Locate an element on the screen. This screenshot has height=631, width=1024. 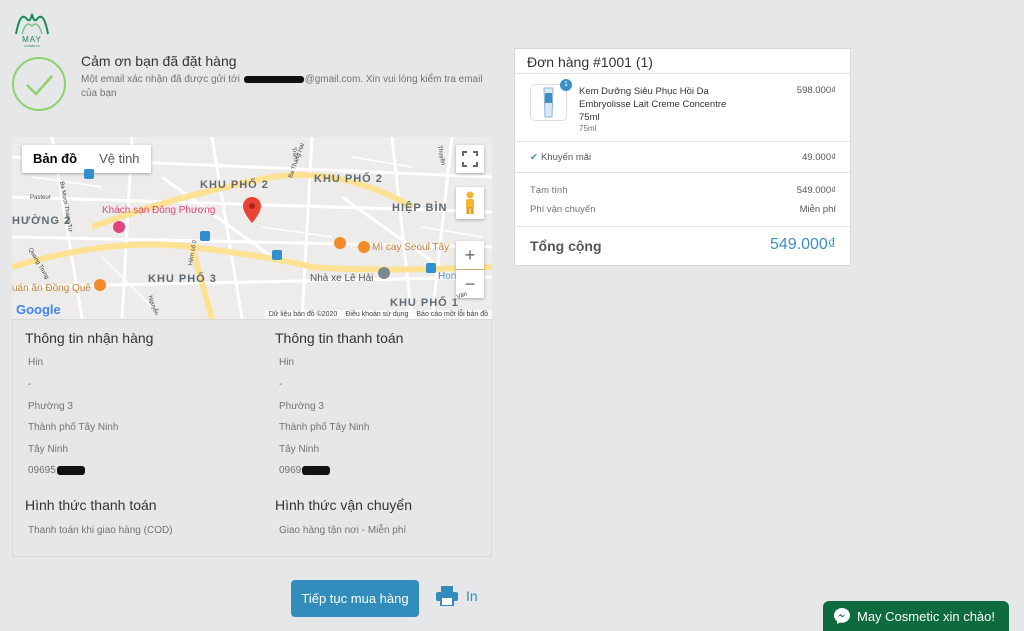
street-label: Pasteur is located at coordinates (40, 198).